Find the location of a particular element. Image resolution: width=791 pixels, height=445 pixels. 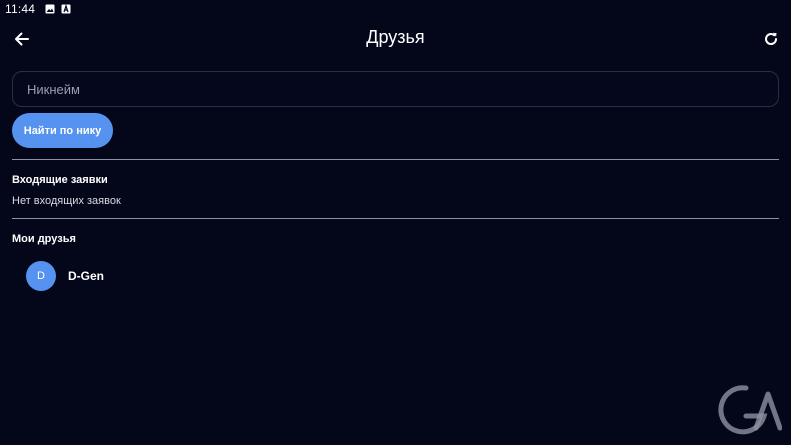

app-bar: Друзья is located at coordinates (395, 39).